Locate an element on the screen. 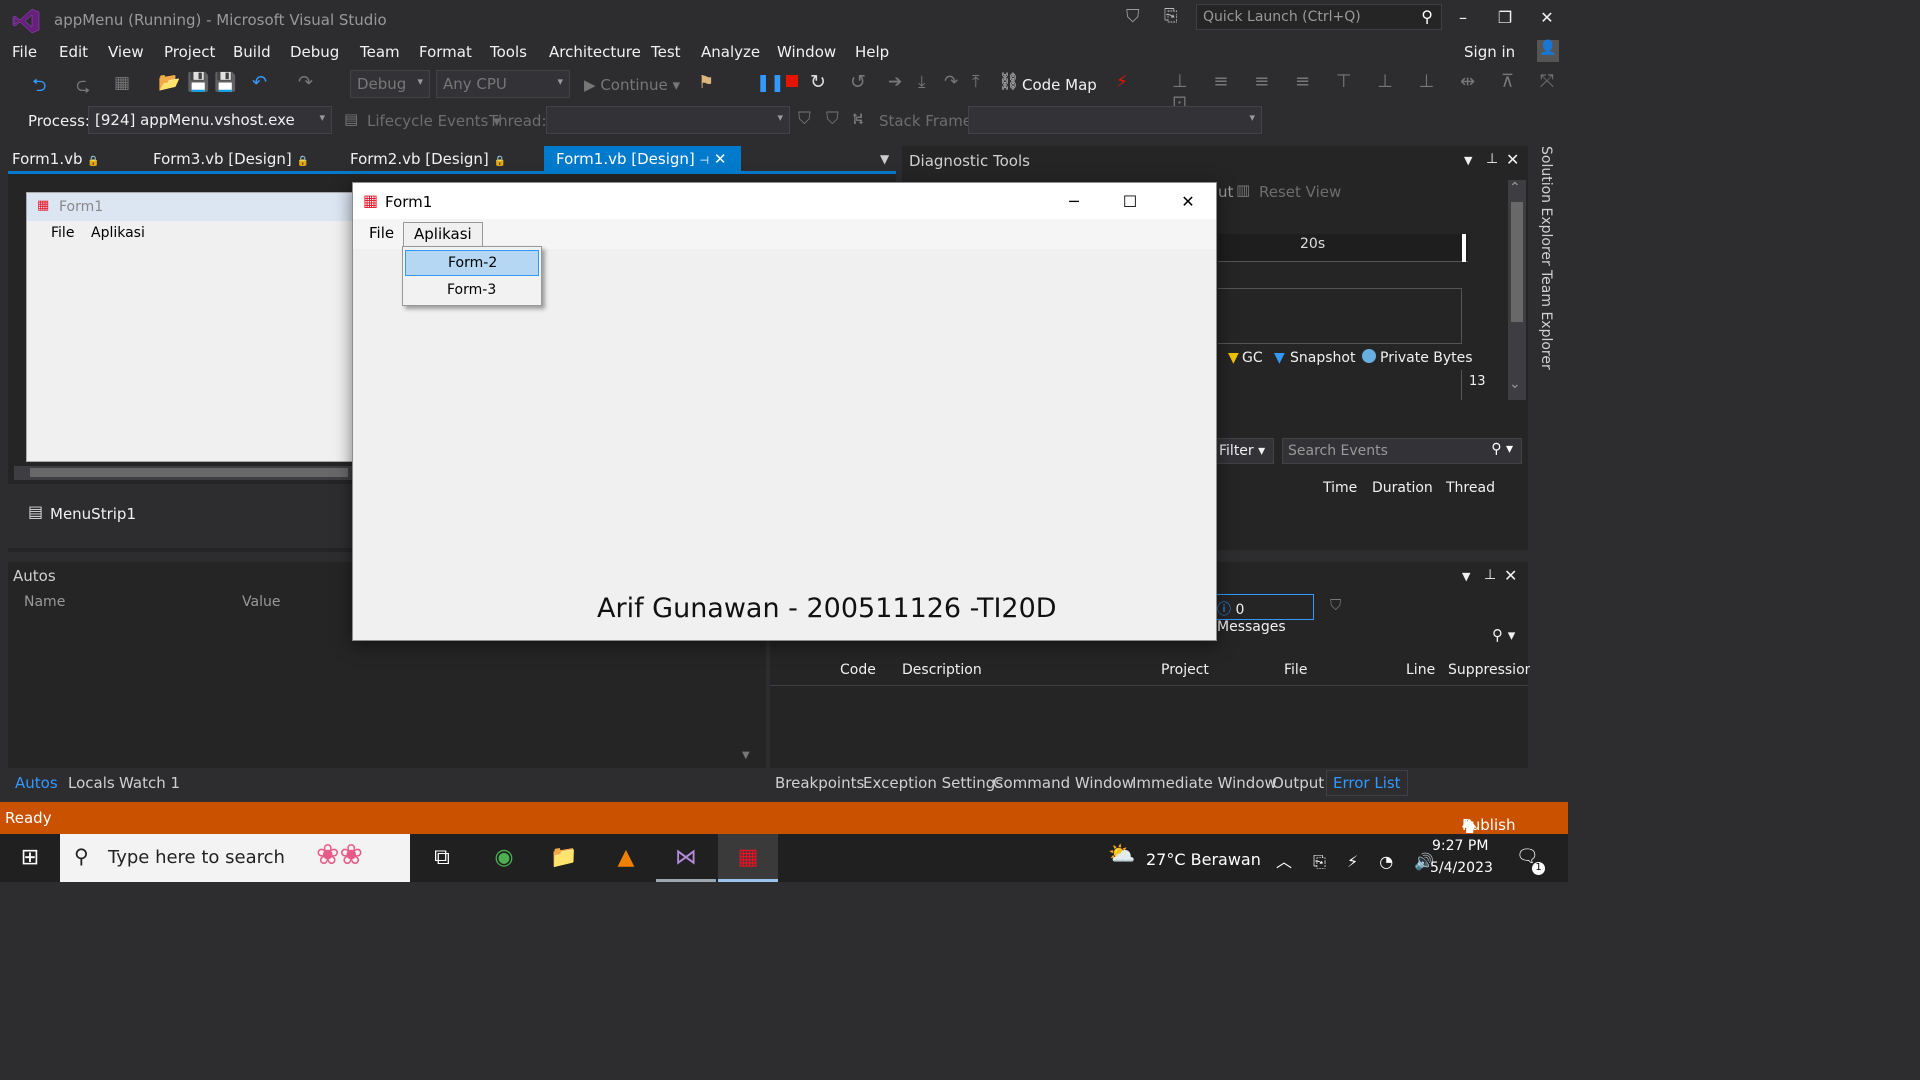 This screenshot has height=1080, width=1920. continue-button: ▶ Continue ▾ is located at coordinates (632, 85).